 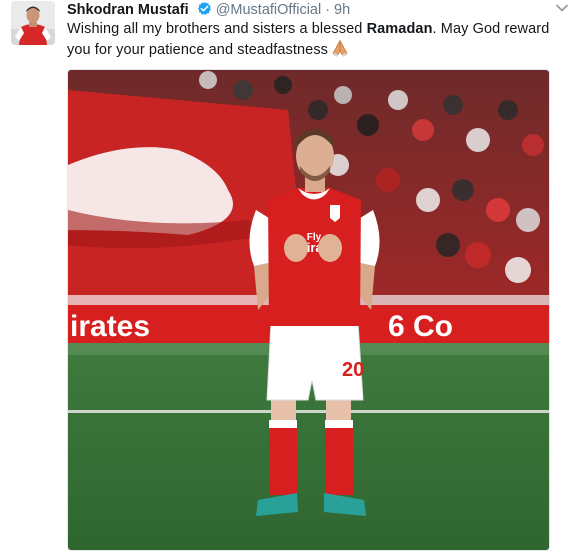 What do you see at coordinates (33, 23) in the screenshot?
I see `avatar` at bounding box center [33, 23].